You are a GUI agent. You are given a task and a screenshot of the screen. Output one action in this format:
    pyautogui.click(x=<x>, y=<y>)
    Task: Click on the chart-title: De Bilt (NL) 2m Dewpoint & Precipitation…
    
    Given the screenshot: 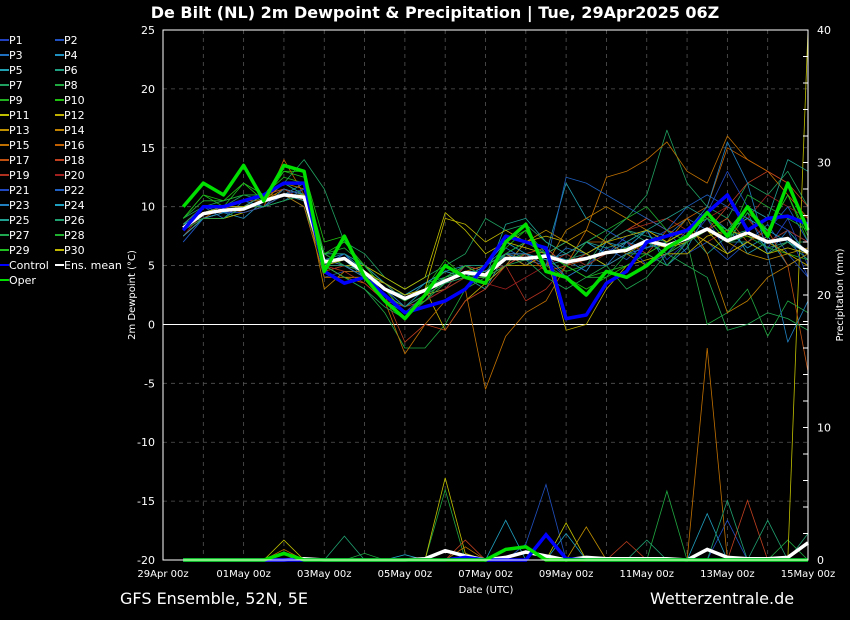 What is the action you would take?
    pyautogui.click(x=435, y=13)
    